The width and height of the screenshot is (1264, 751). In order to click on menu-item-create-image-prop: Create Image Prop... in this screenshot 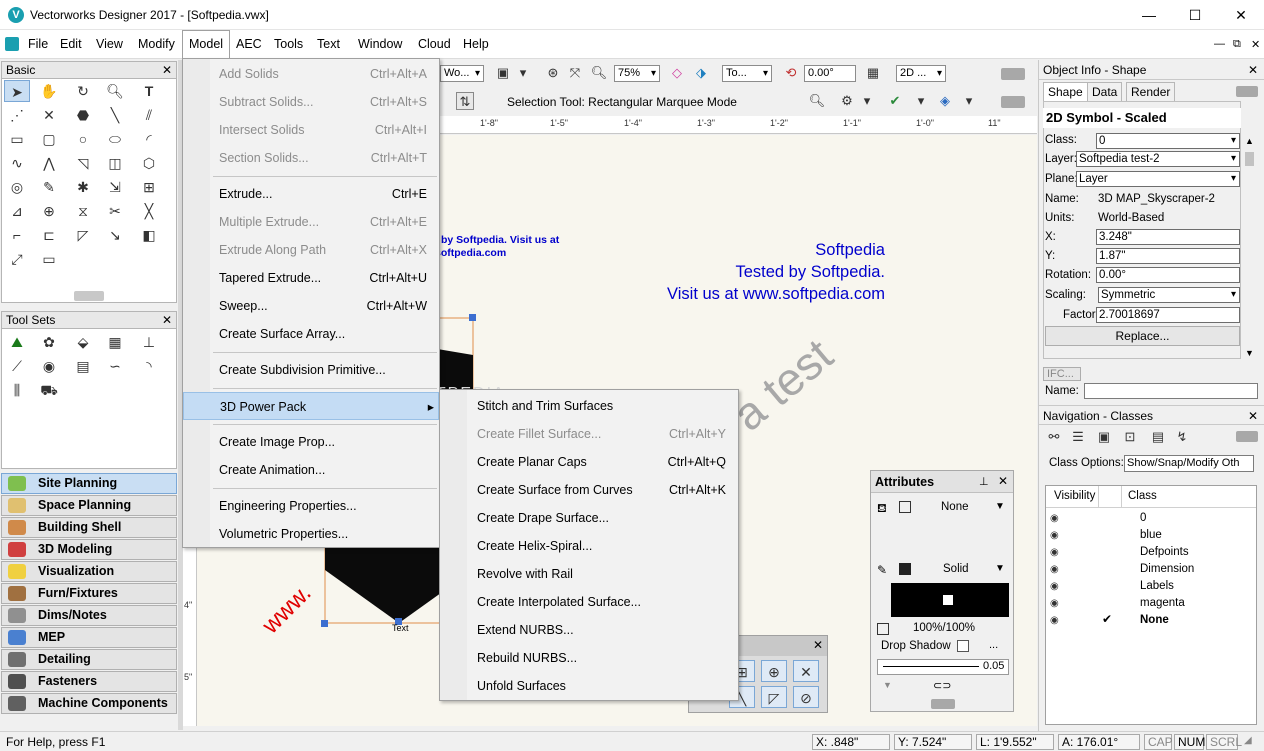, I will do `click(311, 442)`.